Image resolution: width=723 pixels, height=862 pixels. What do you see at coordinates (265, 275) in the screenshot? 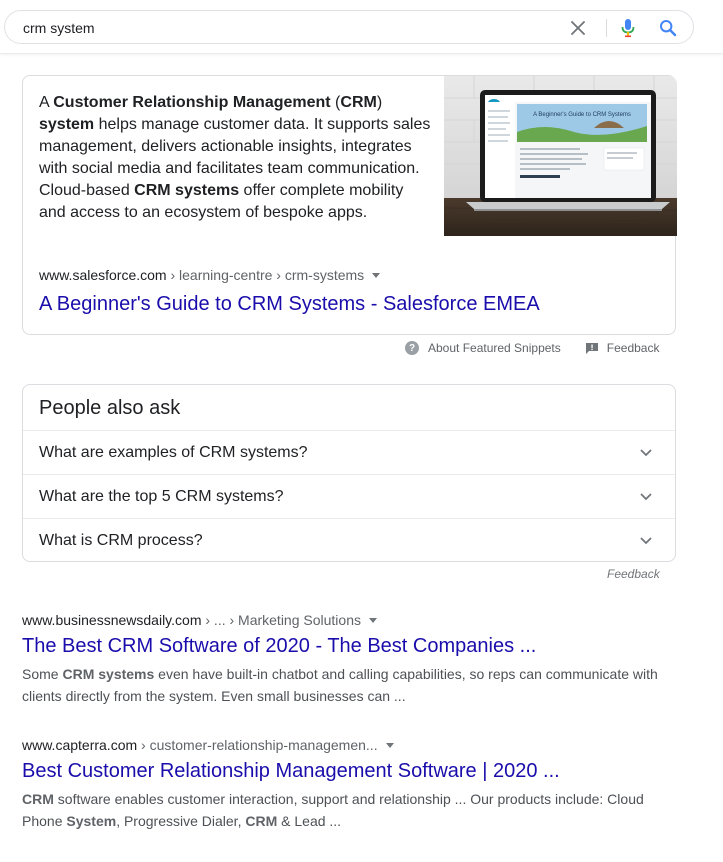
I see `cite-path: › learning-centre › crm-systems` at bounding box center [265, 275].